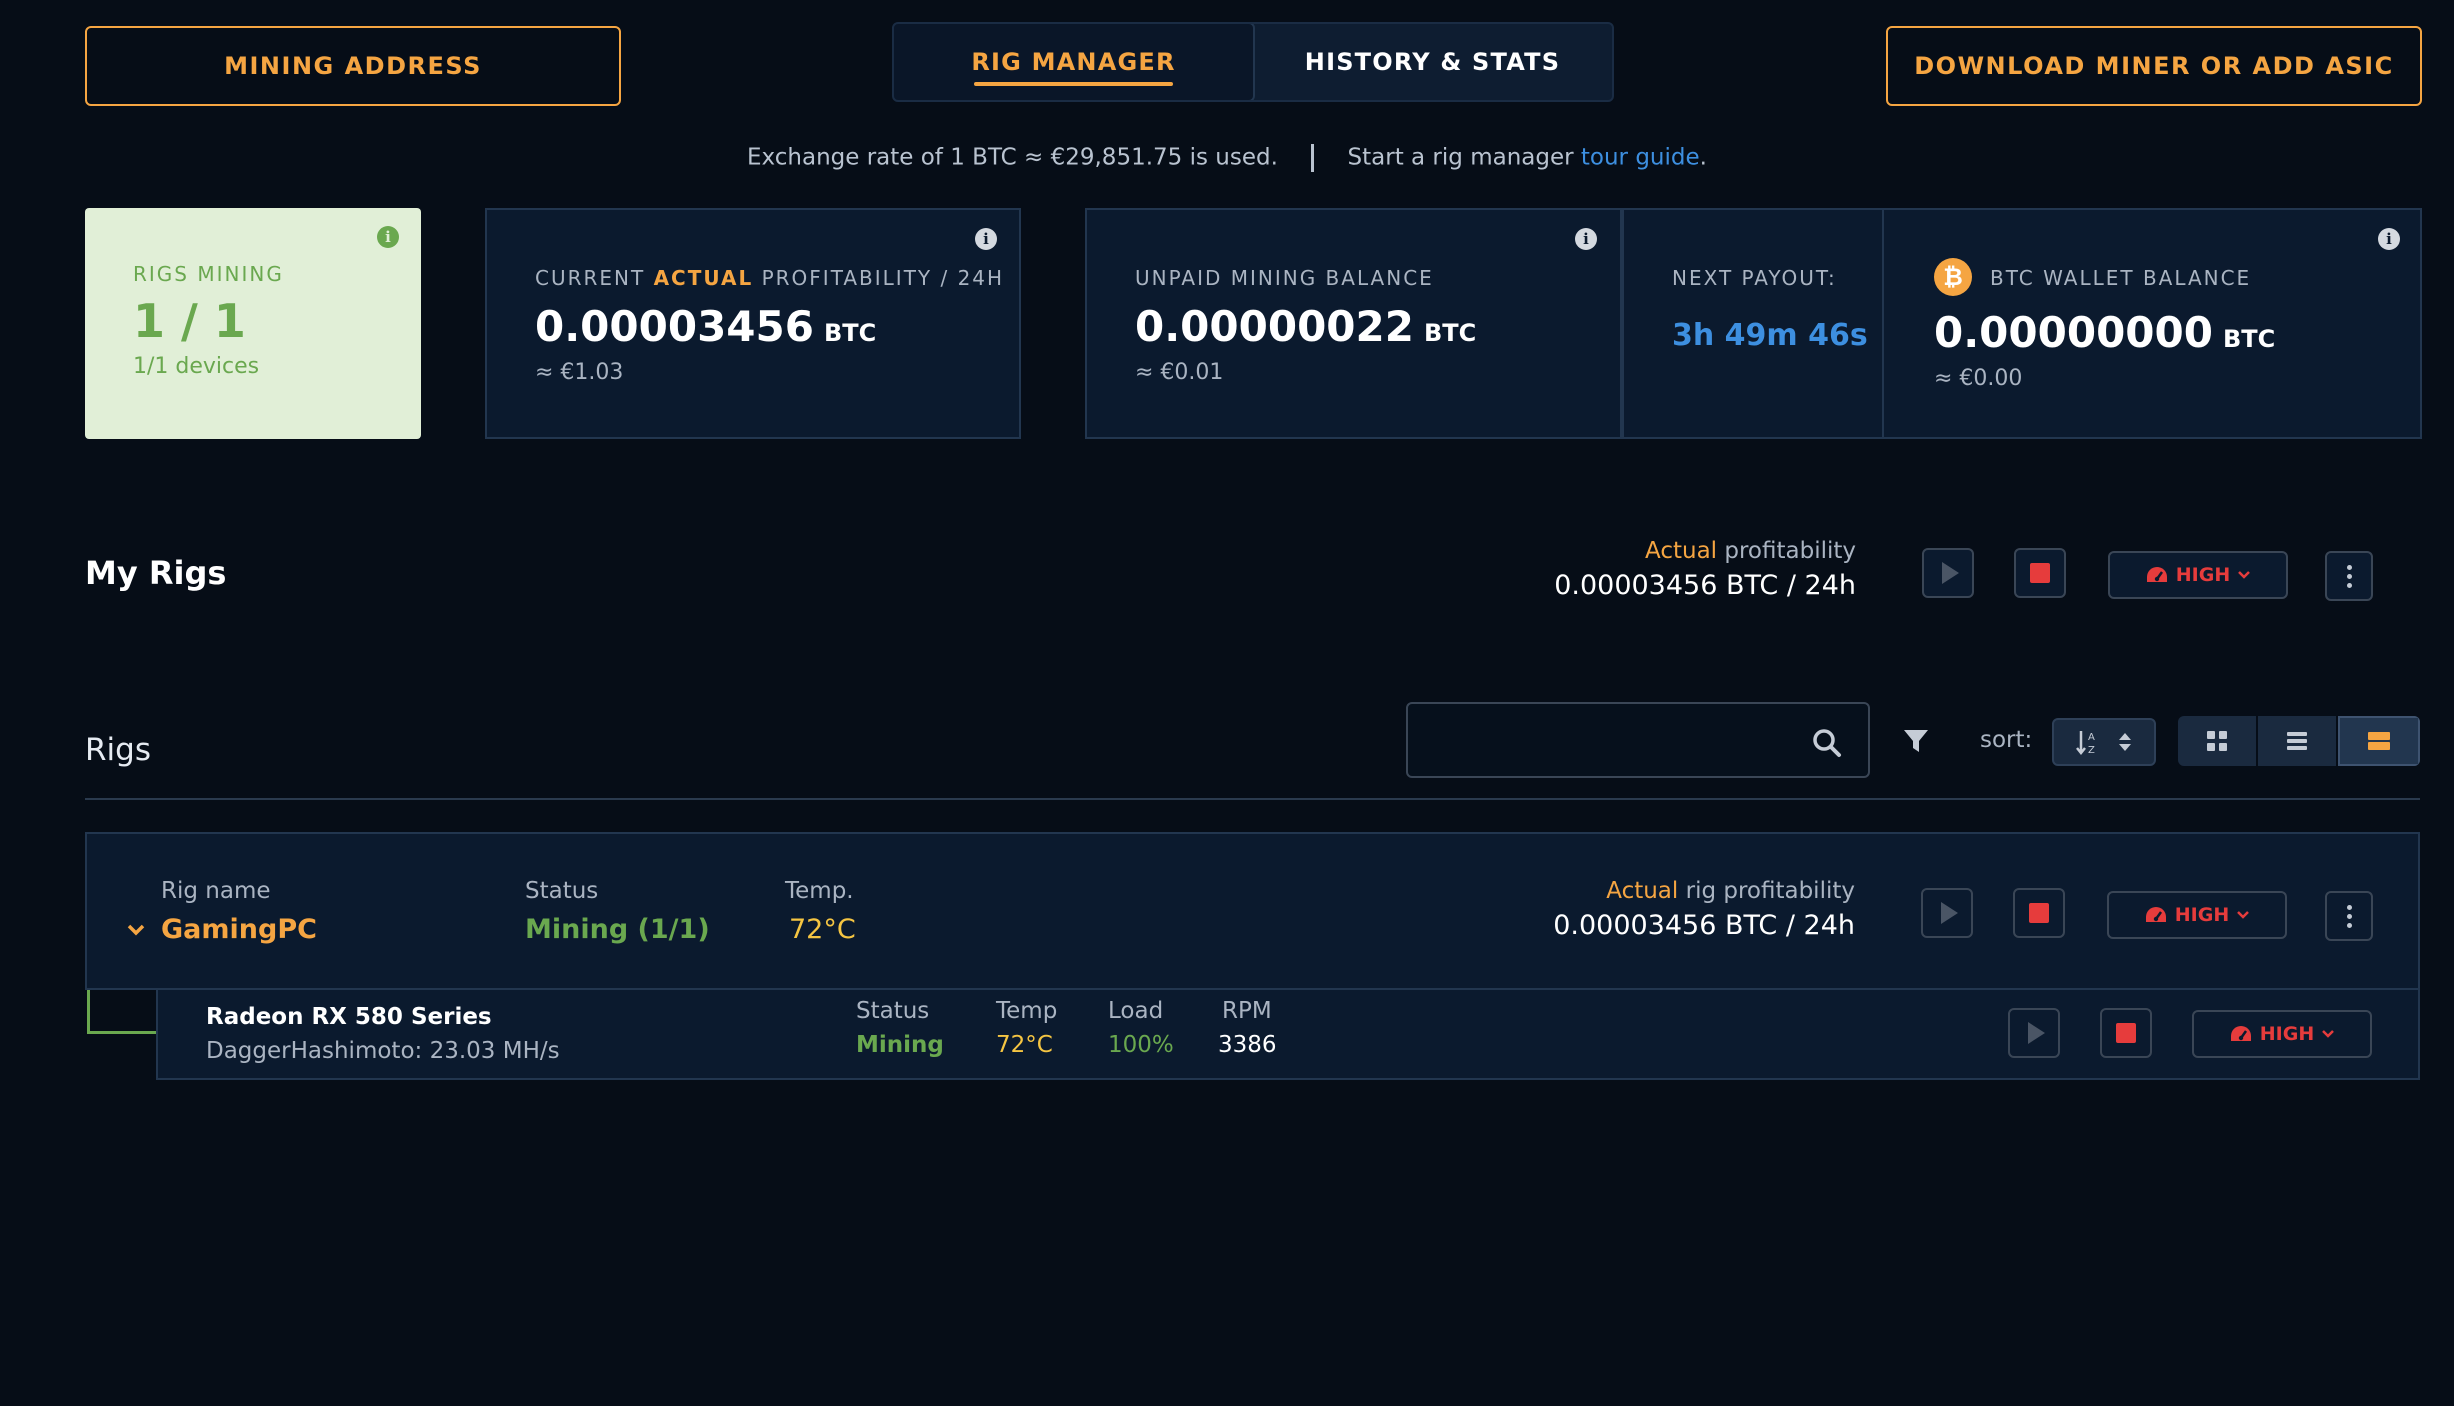 The width and height of the screenshot is (2454, 1406). Describe the element at coordinates (1614, 740) in the screenshot. I see `rig-search-input` at that location.